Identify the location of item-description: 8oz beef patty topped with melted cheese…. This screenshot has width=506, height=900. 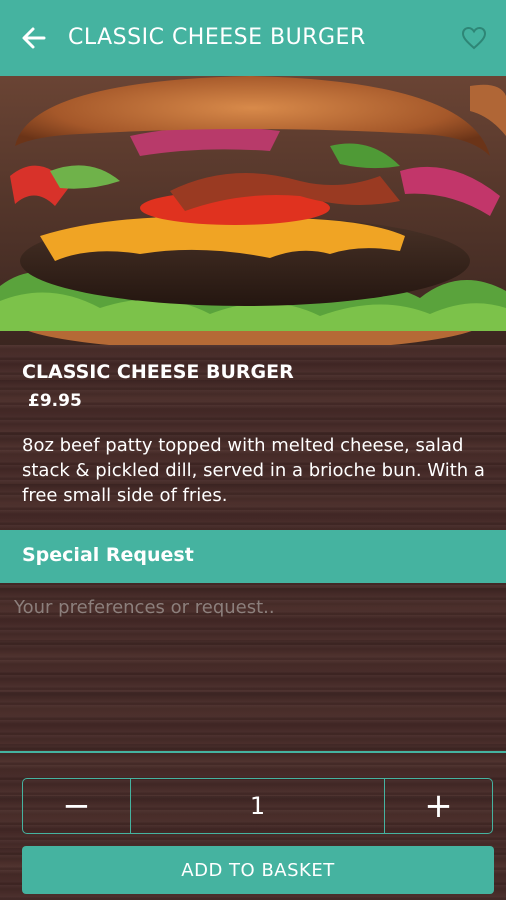
(253, 470).